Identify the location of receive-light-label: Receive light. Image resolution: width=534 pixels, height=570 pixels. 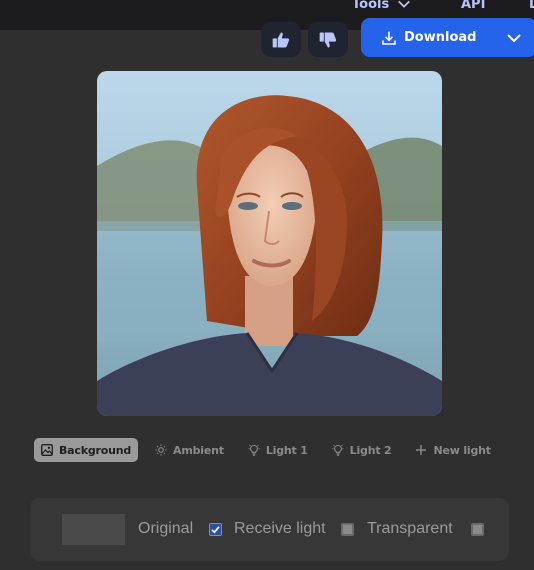
(280, 528).